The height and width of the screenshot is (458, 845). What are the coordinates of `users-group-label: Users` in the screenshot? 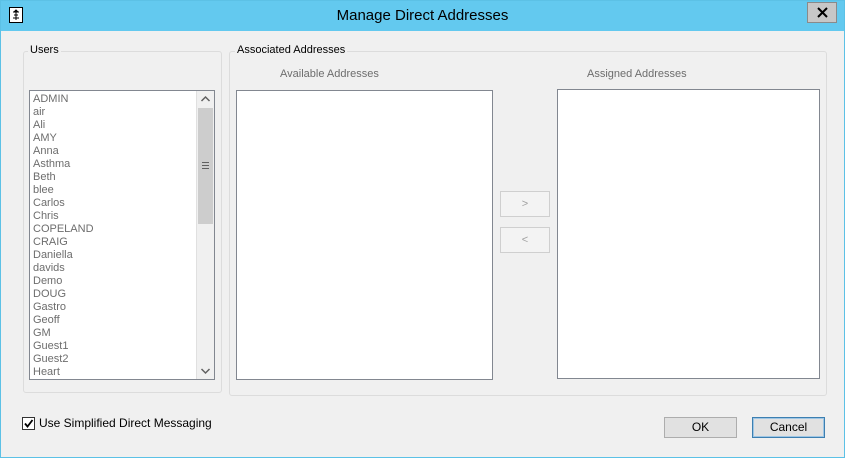 It's located at (44, 50).